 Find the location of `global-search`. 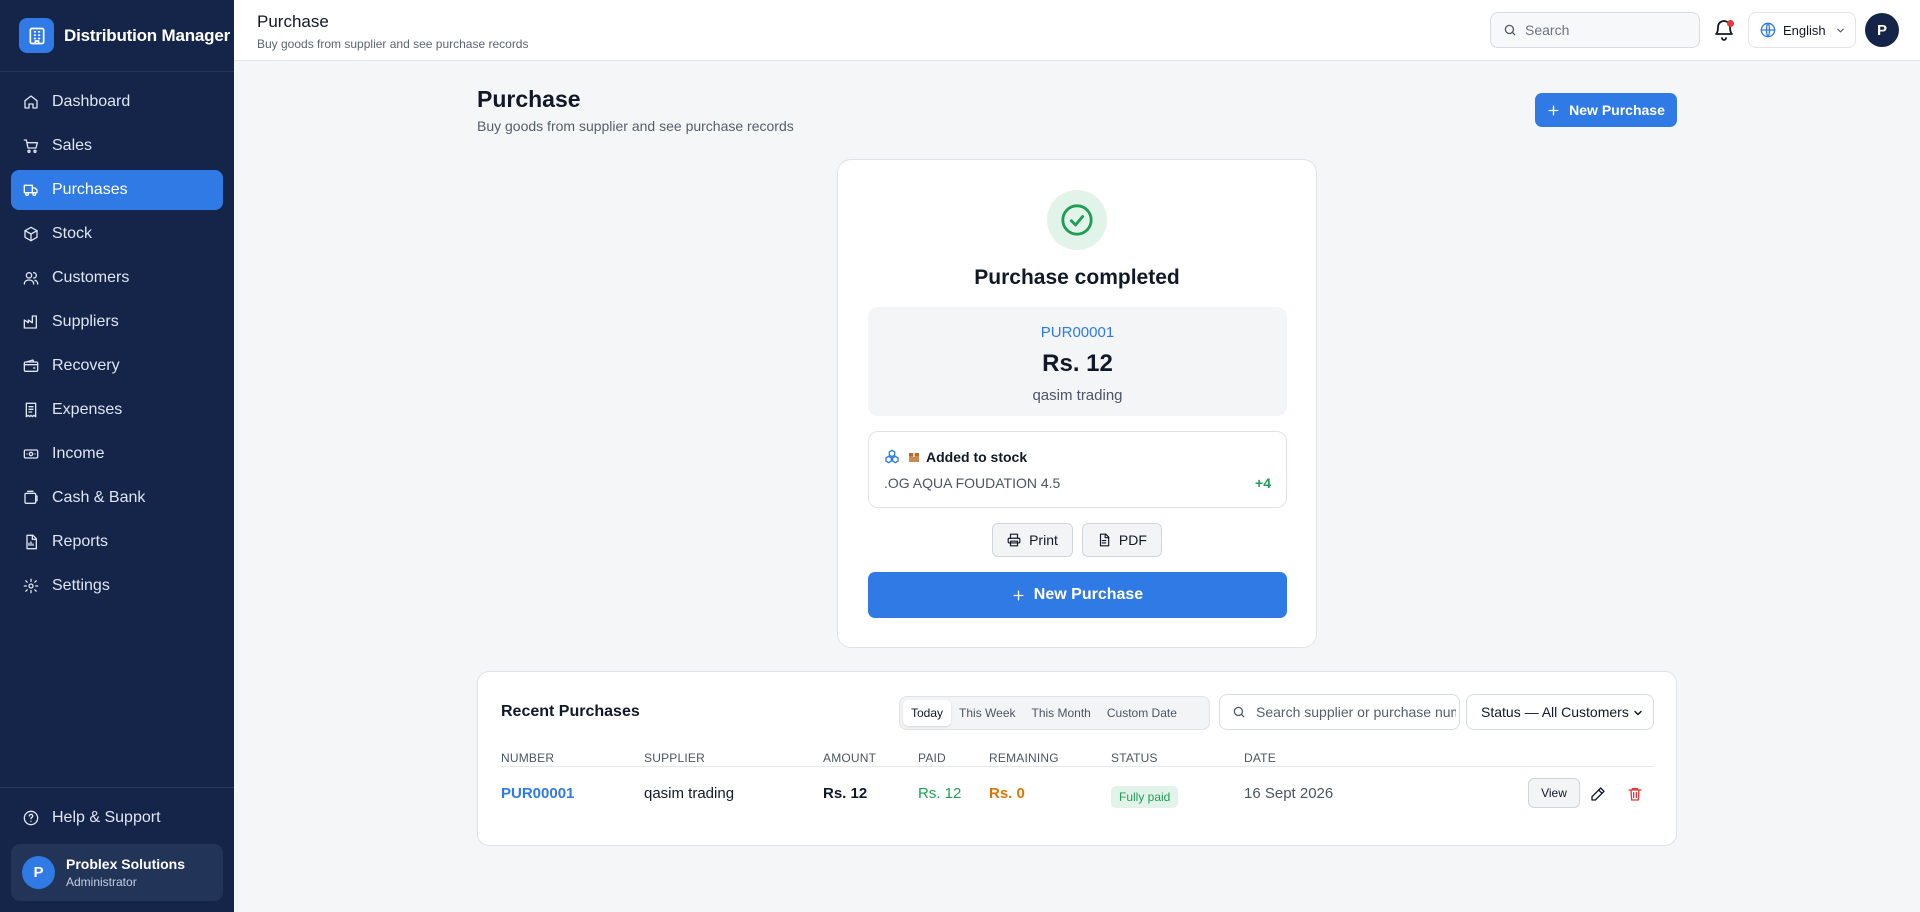

global-search is located at coordinates (1595, 30).